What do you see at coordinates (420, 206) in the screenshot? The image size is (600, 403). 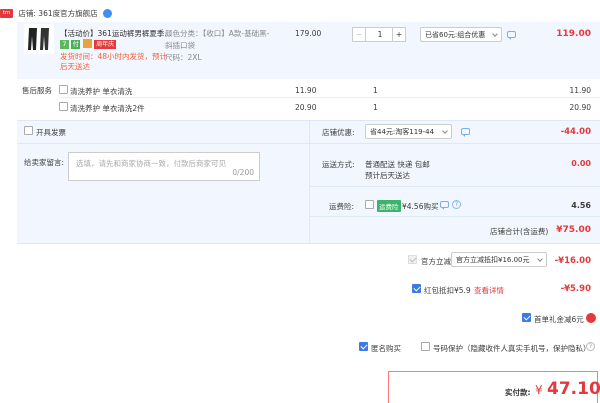 I see `insurance-text: ¥4.56购买` at bounding box center [420, 206].